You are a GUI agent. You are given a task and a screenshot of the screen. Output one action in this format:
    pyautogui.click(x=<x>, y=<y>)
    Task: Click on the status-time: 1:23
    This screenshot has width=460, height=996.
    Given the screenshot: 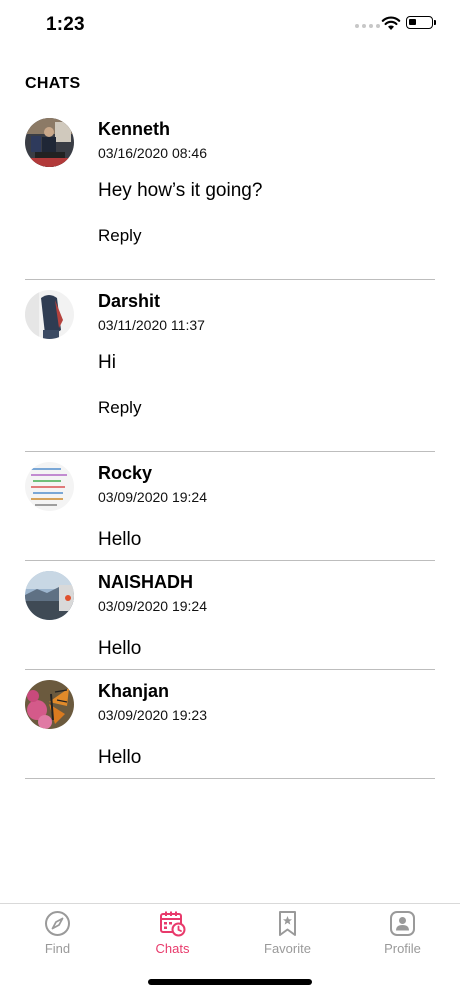 What is the action you would take?
    pyautogui.click(x=65, y=24)
    